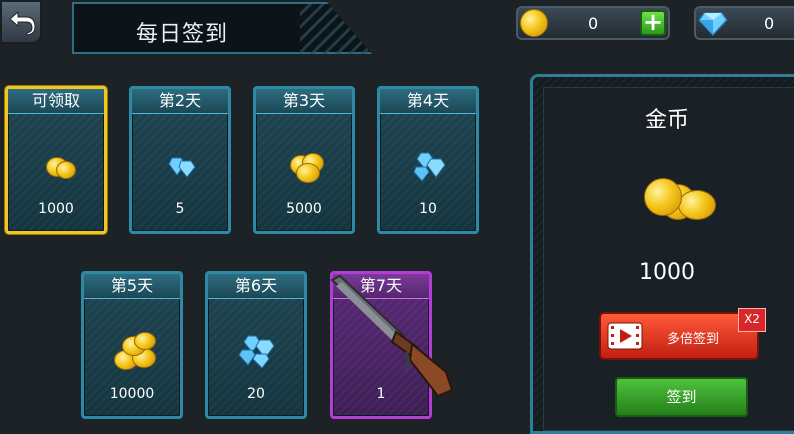 Image resolution: width=794 pixels, height=434 pixels. I want to click on coin-pile-icon, so click(132, 353).